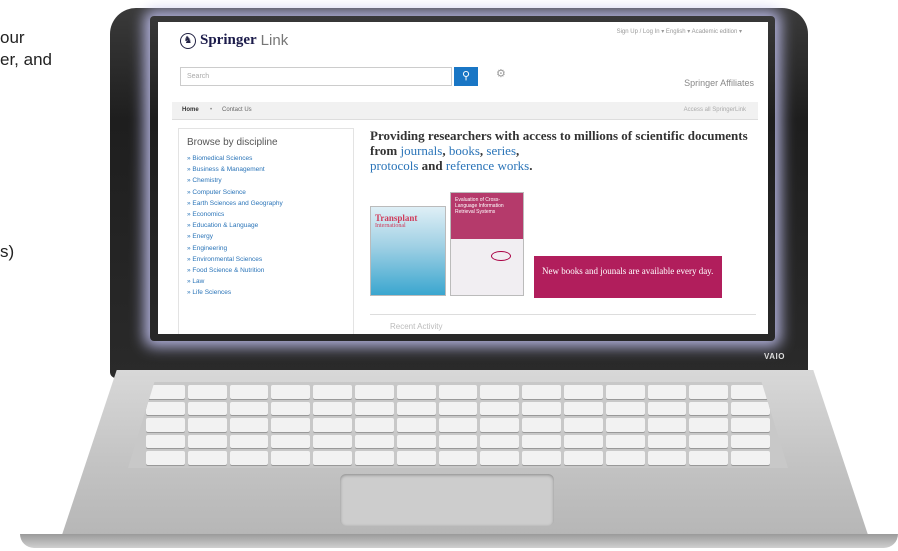 This screenshot has height=551, width=898. I want to click on brand-logo: VAIO, so click(774, 356).